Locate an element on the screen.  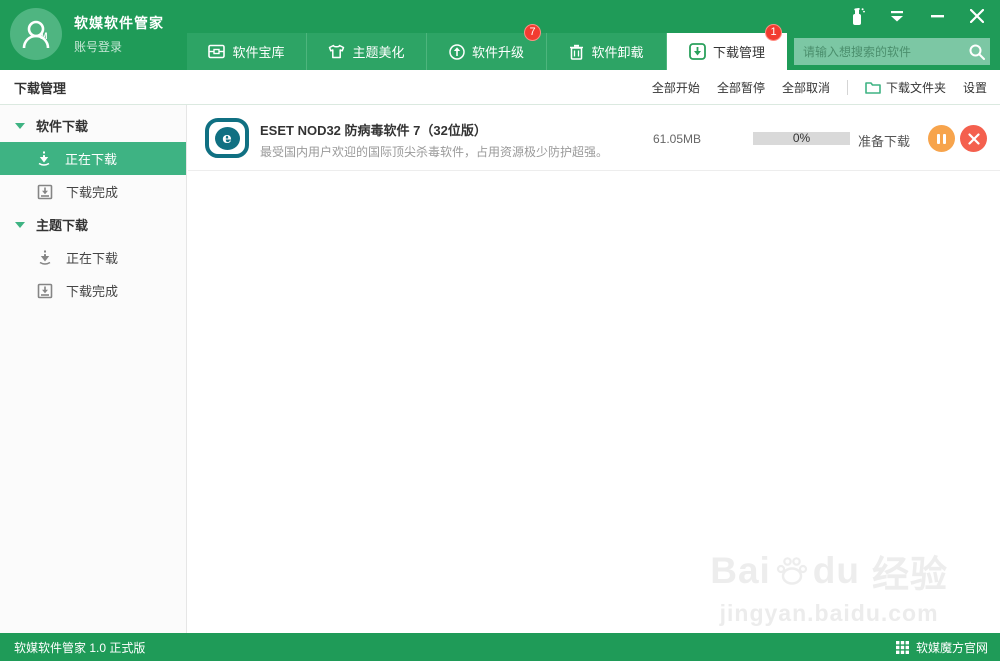
sidebar-item-theme-completed: 下载完成 is located at coordinates (93, 290).